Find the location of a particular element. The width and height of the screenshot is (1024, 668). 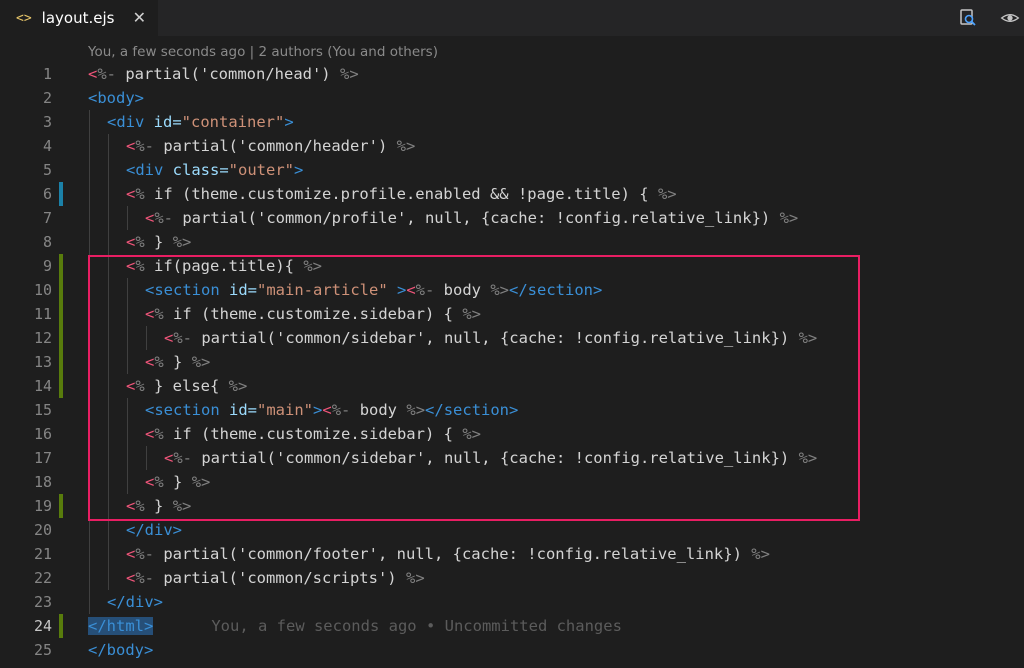

code-token: <section is located at coordinates (187, 410).